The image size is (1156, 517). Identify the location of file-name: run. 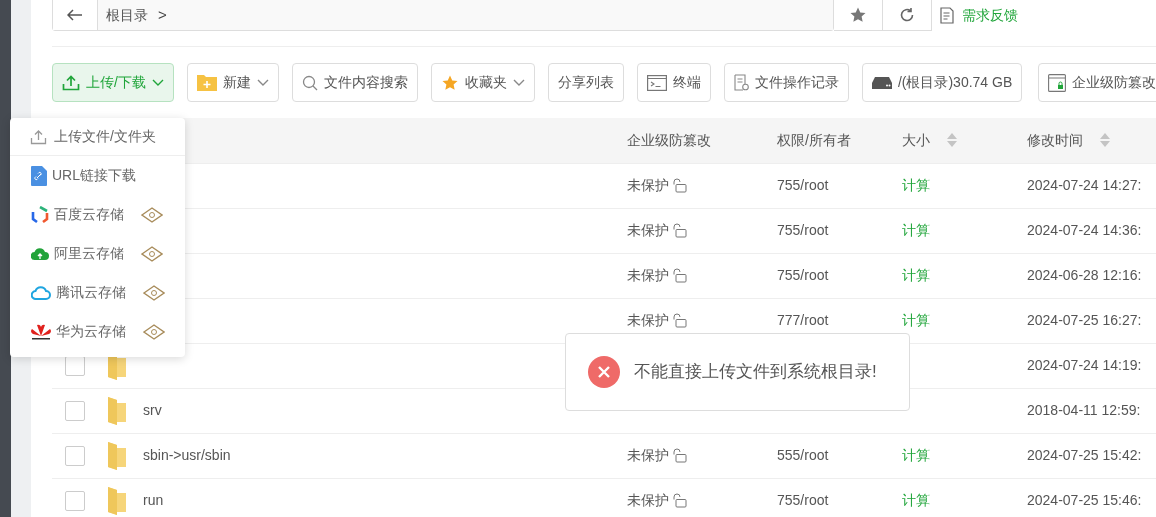
(153, 500).